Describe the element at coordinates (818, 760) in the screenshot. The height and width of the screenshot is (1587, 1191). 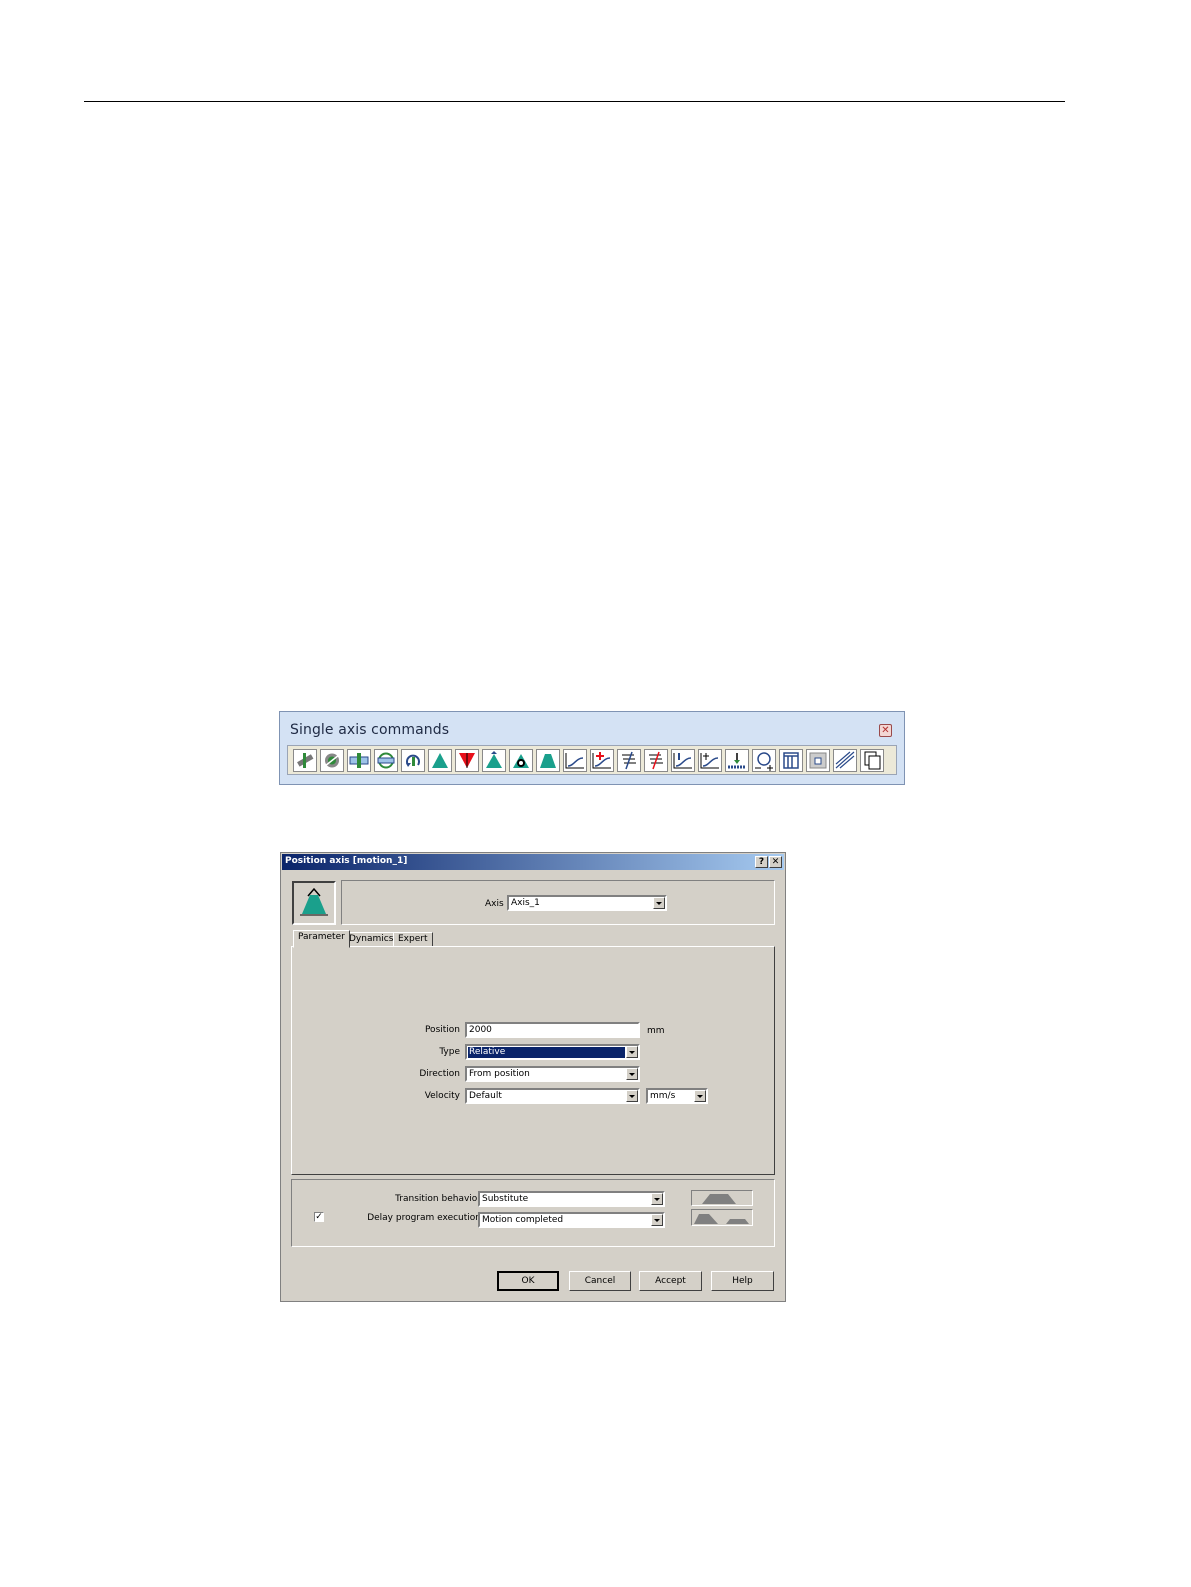
I see `cam-track-icon` at that location.